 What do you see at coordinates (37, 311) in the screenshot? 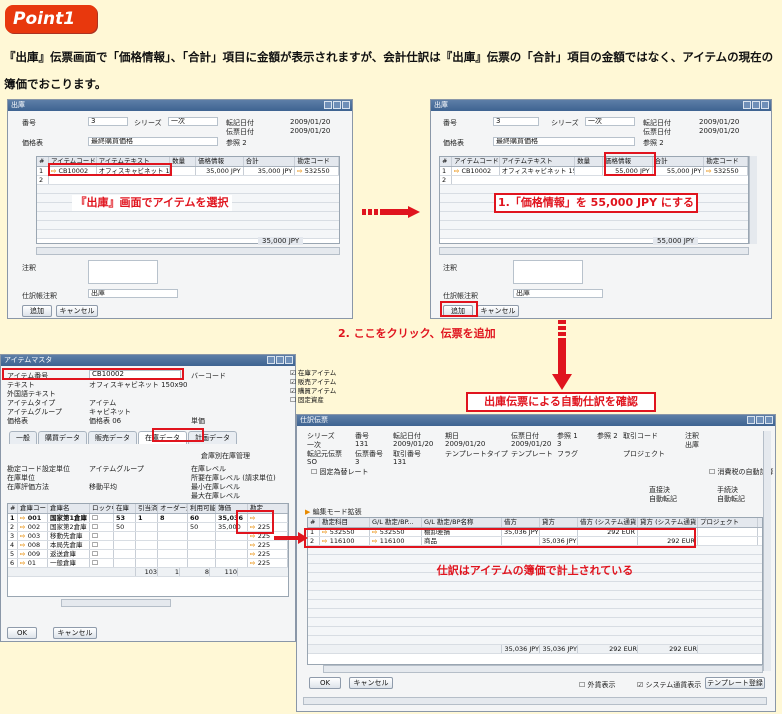
I see `add-button: 追加` at bounding box center [37, 311].